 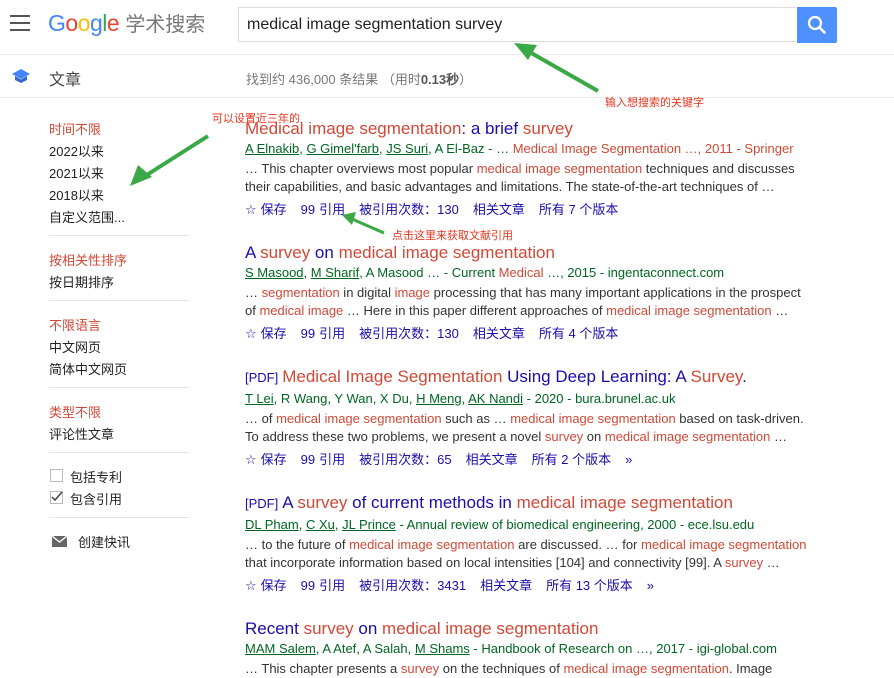 I want to click on arrow-time, so click(x=170, y=160).